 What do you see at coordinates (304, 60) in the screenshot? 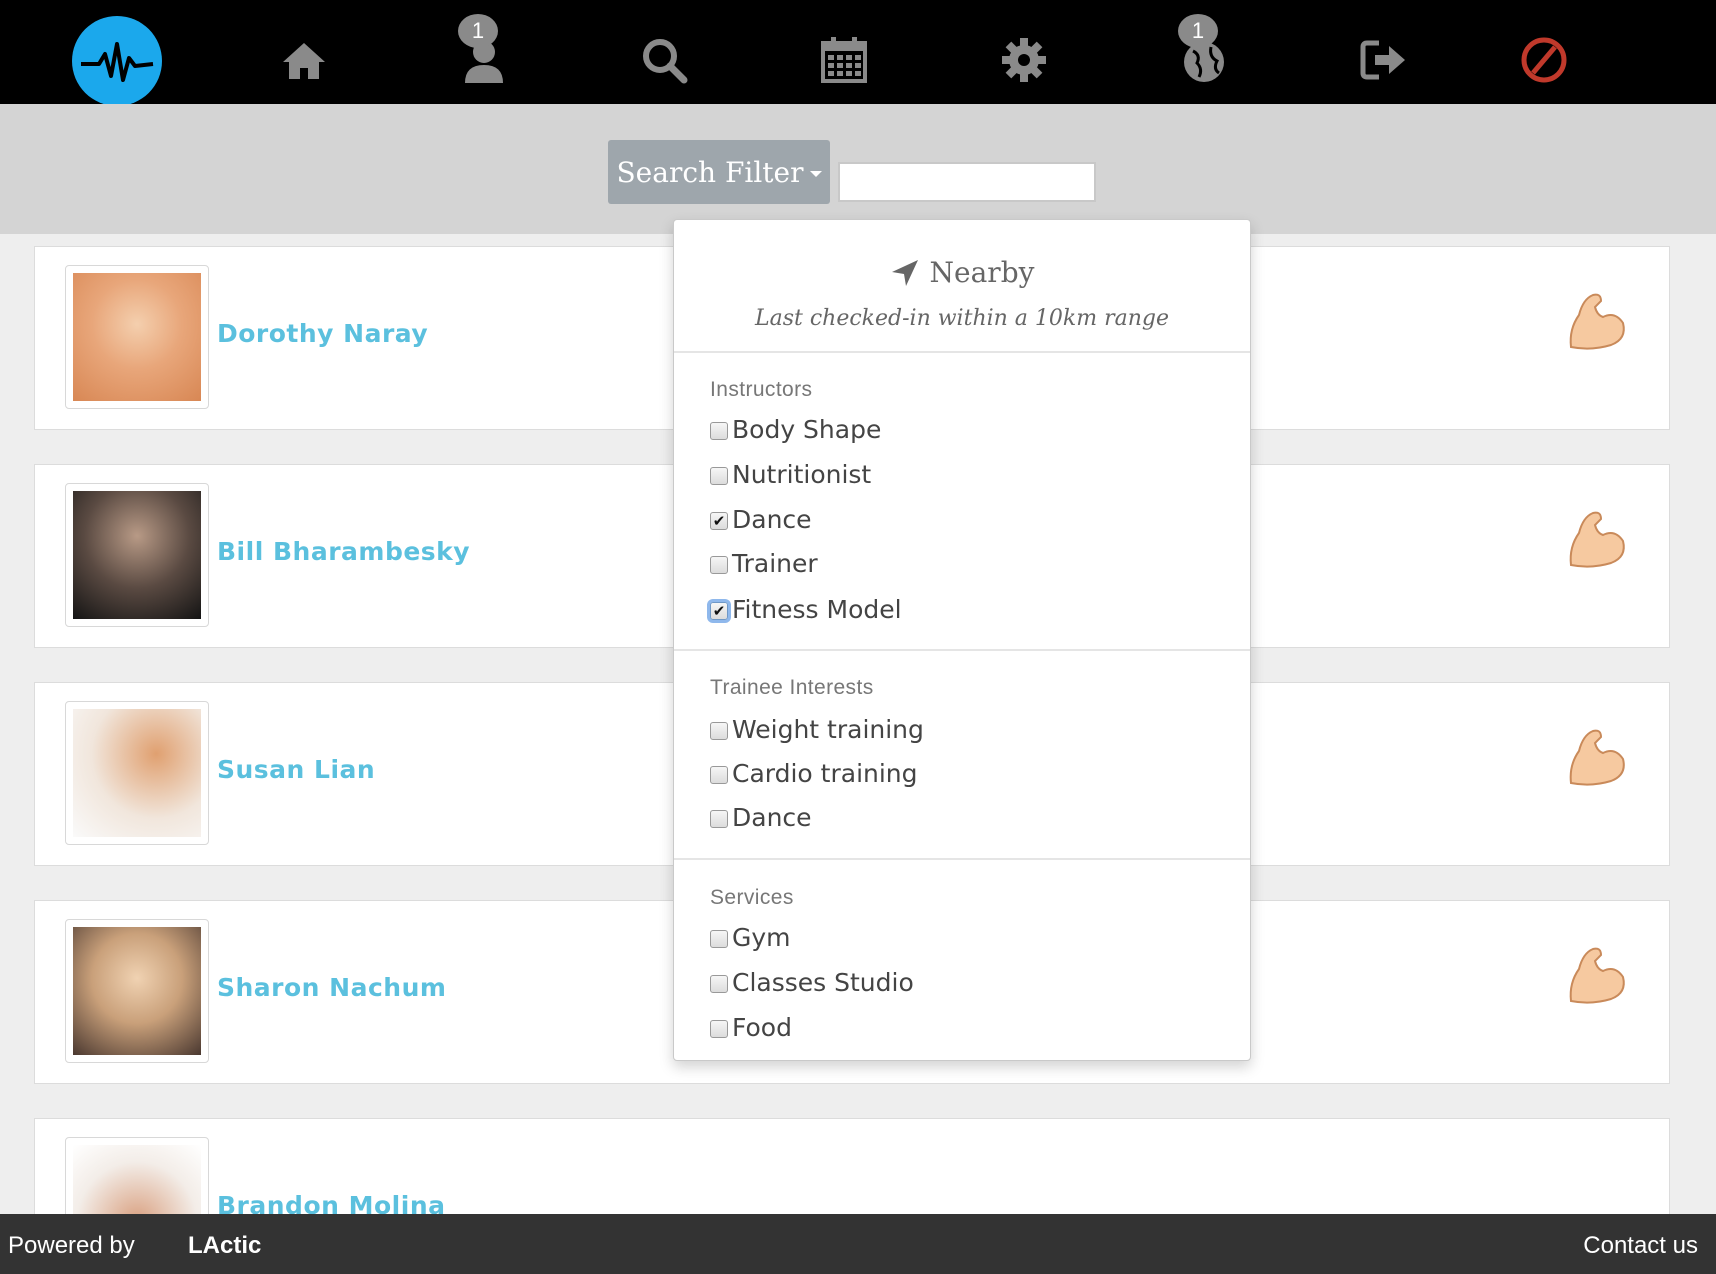
I see `home-icon` at bounding box center [304, 60].